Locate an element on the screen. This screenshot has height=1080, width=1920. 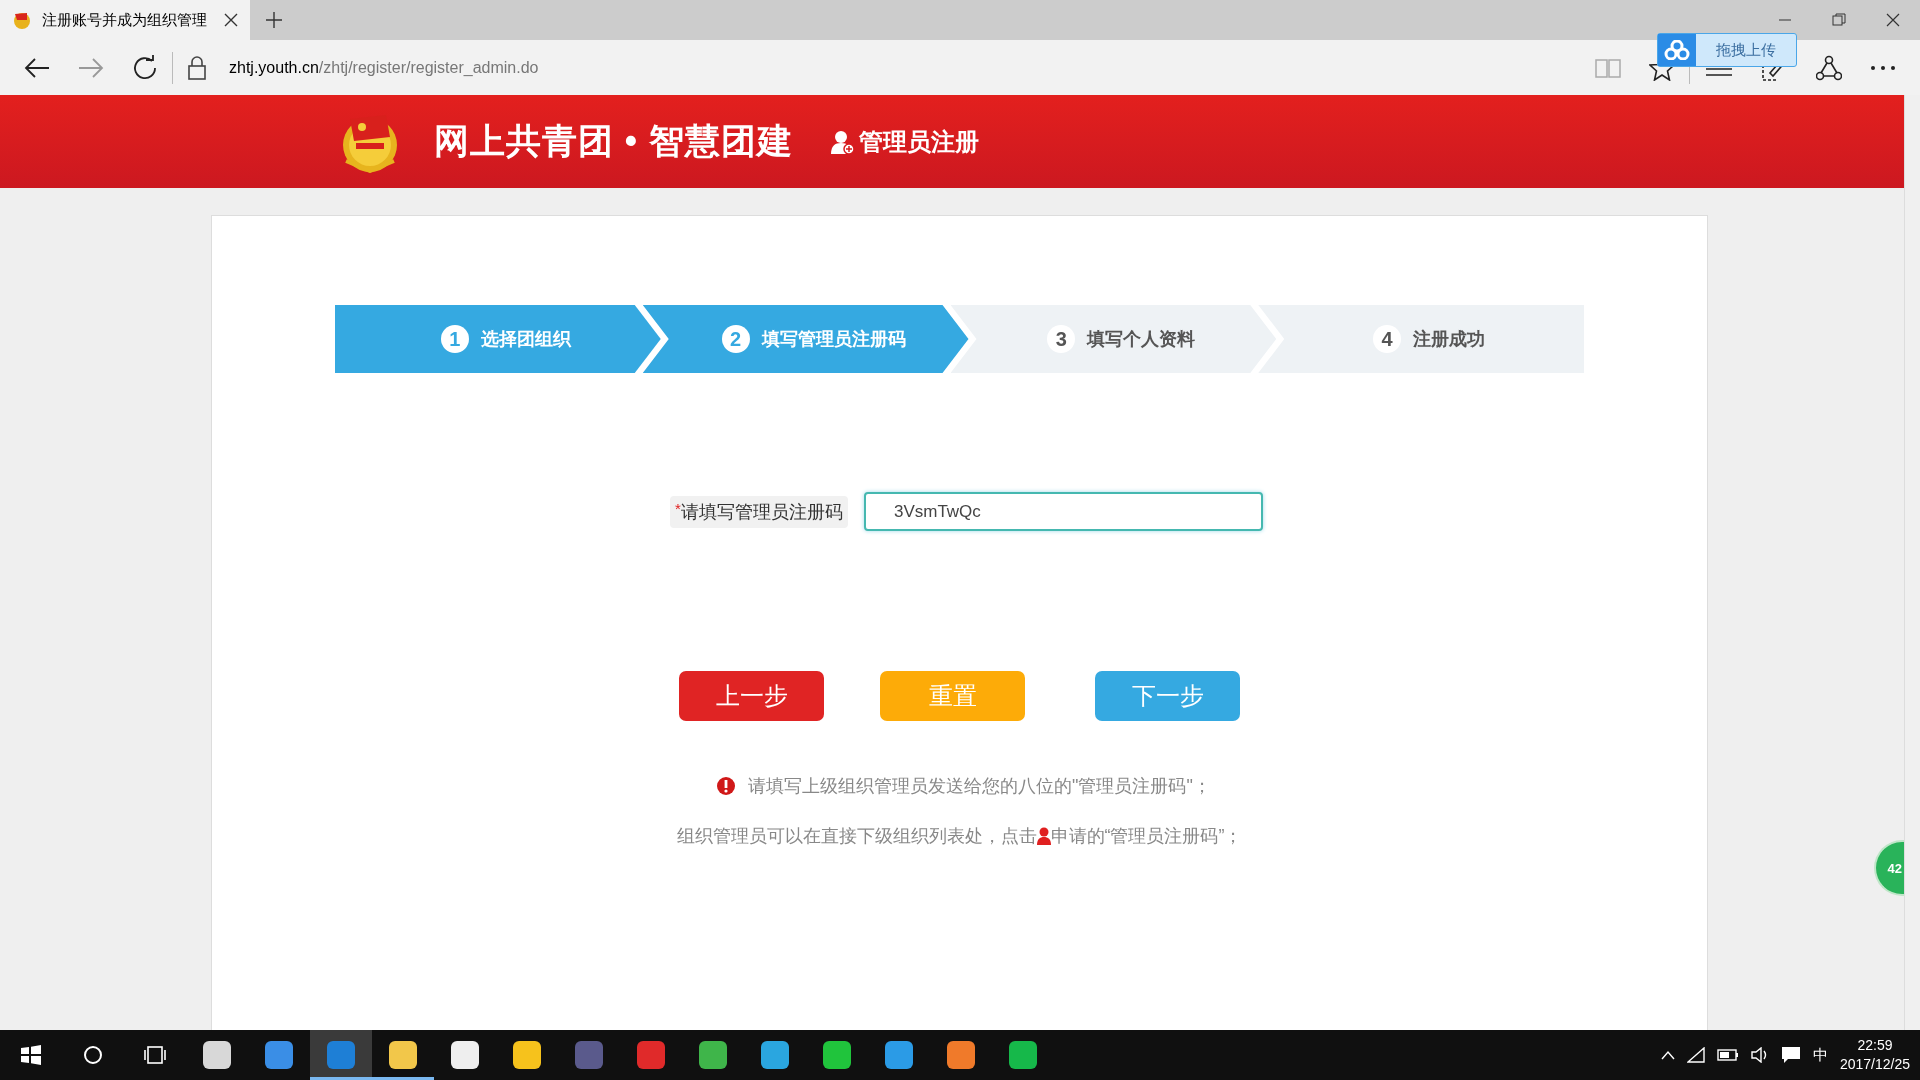
tab-title: 注册账号并成为组织管理 is located at coordinates (124, 20).